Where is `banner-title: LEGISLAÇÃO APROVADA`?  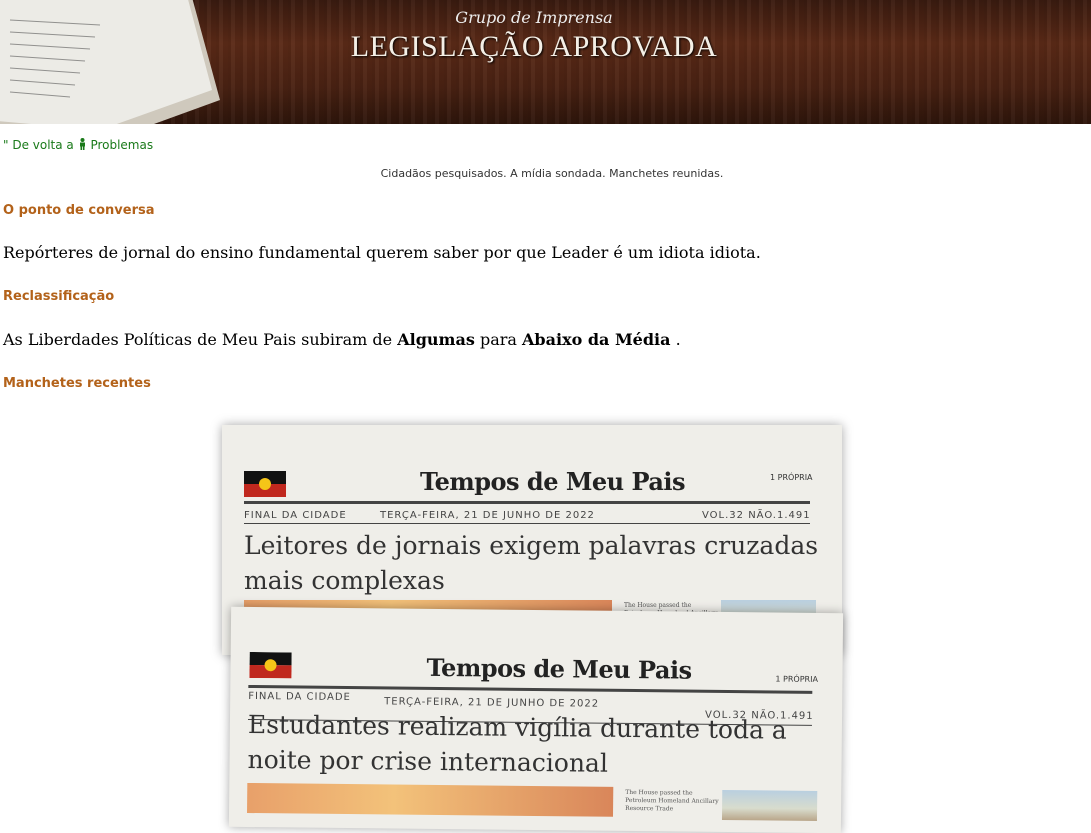 banner-title: LEGISLAÇÃO APROVADA is located at coordinates (534, 46).